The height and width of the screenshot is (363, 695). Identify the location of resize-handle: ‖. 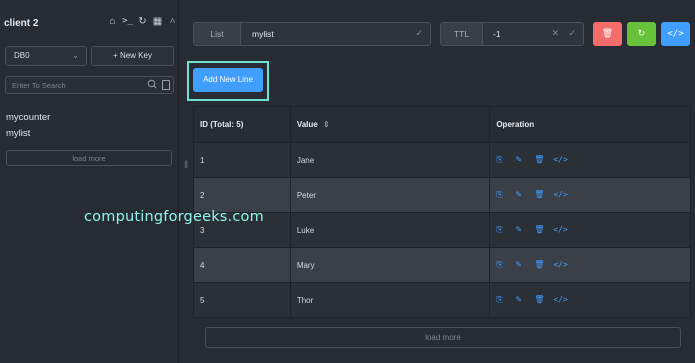
(186, 168).